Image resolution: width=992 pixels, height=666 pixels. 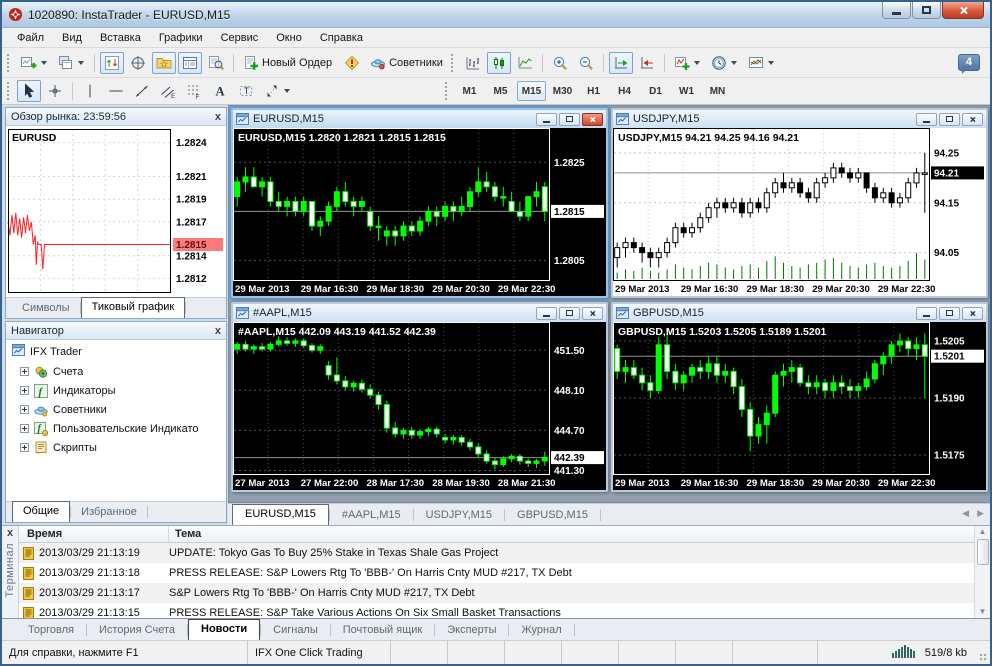 What do you see at coordinates (926, 10) in the screenshot?
I see `maximize-button` at bounding box center [926, 10].